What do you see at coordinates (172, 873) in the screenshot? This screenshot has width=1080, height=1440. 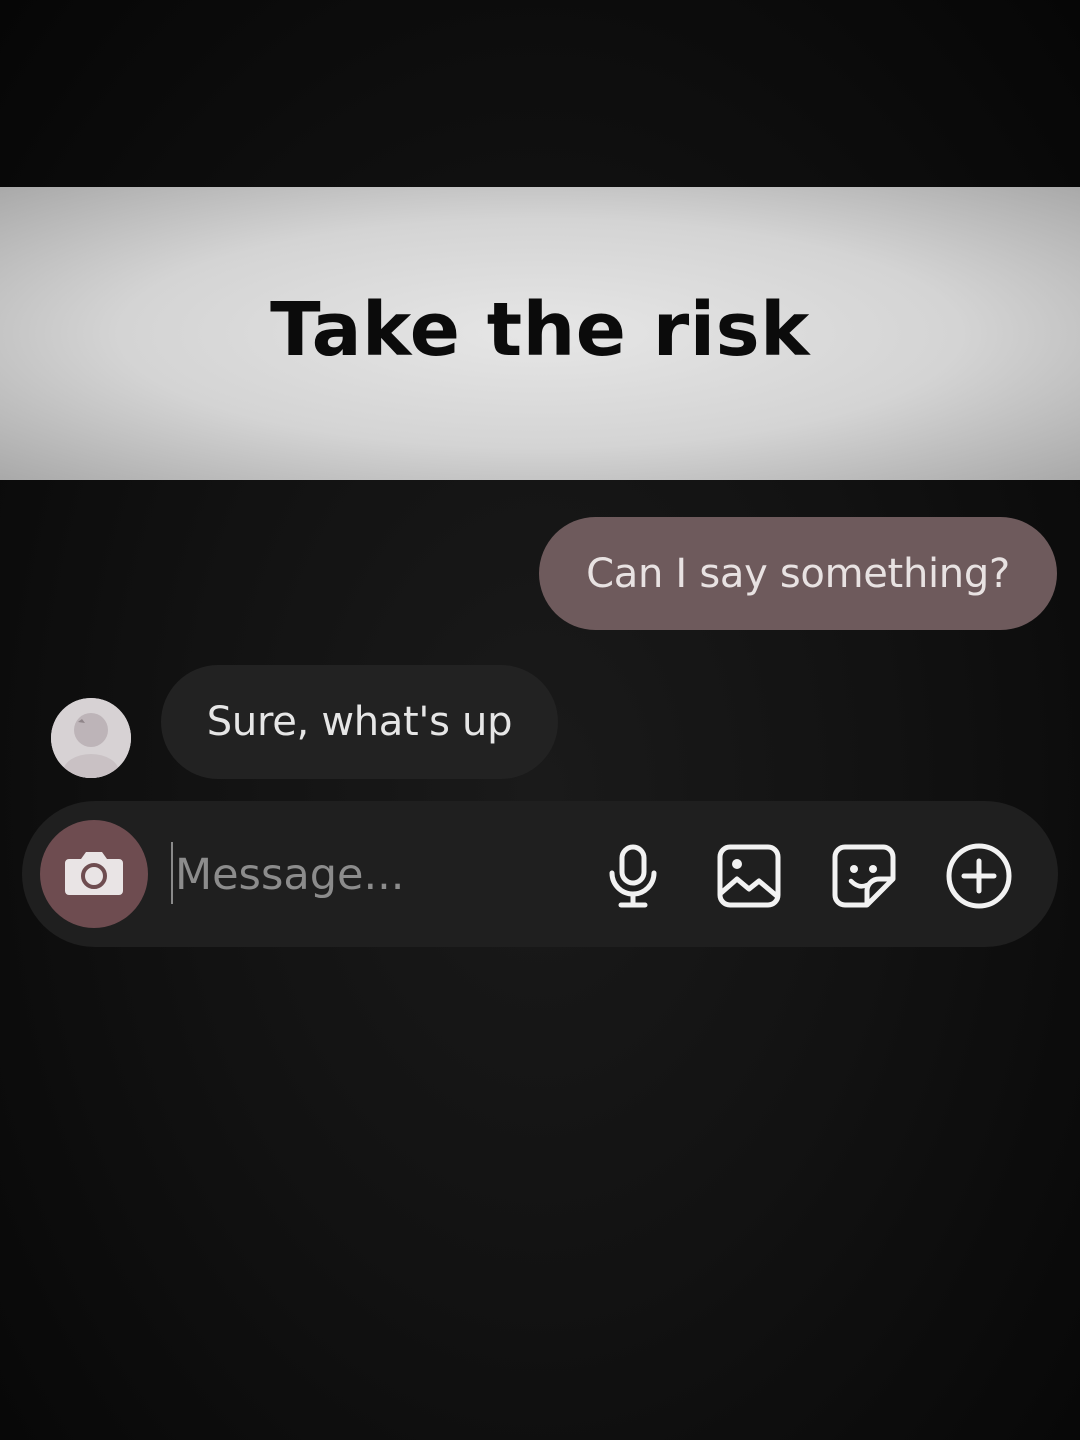 I see `text-caret` at bounding box center [172, 873].